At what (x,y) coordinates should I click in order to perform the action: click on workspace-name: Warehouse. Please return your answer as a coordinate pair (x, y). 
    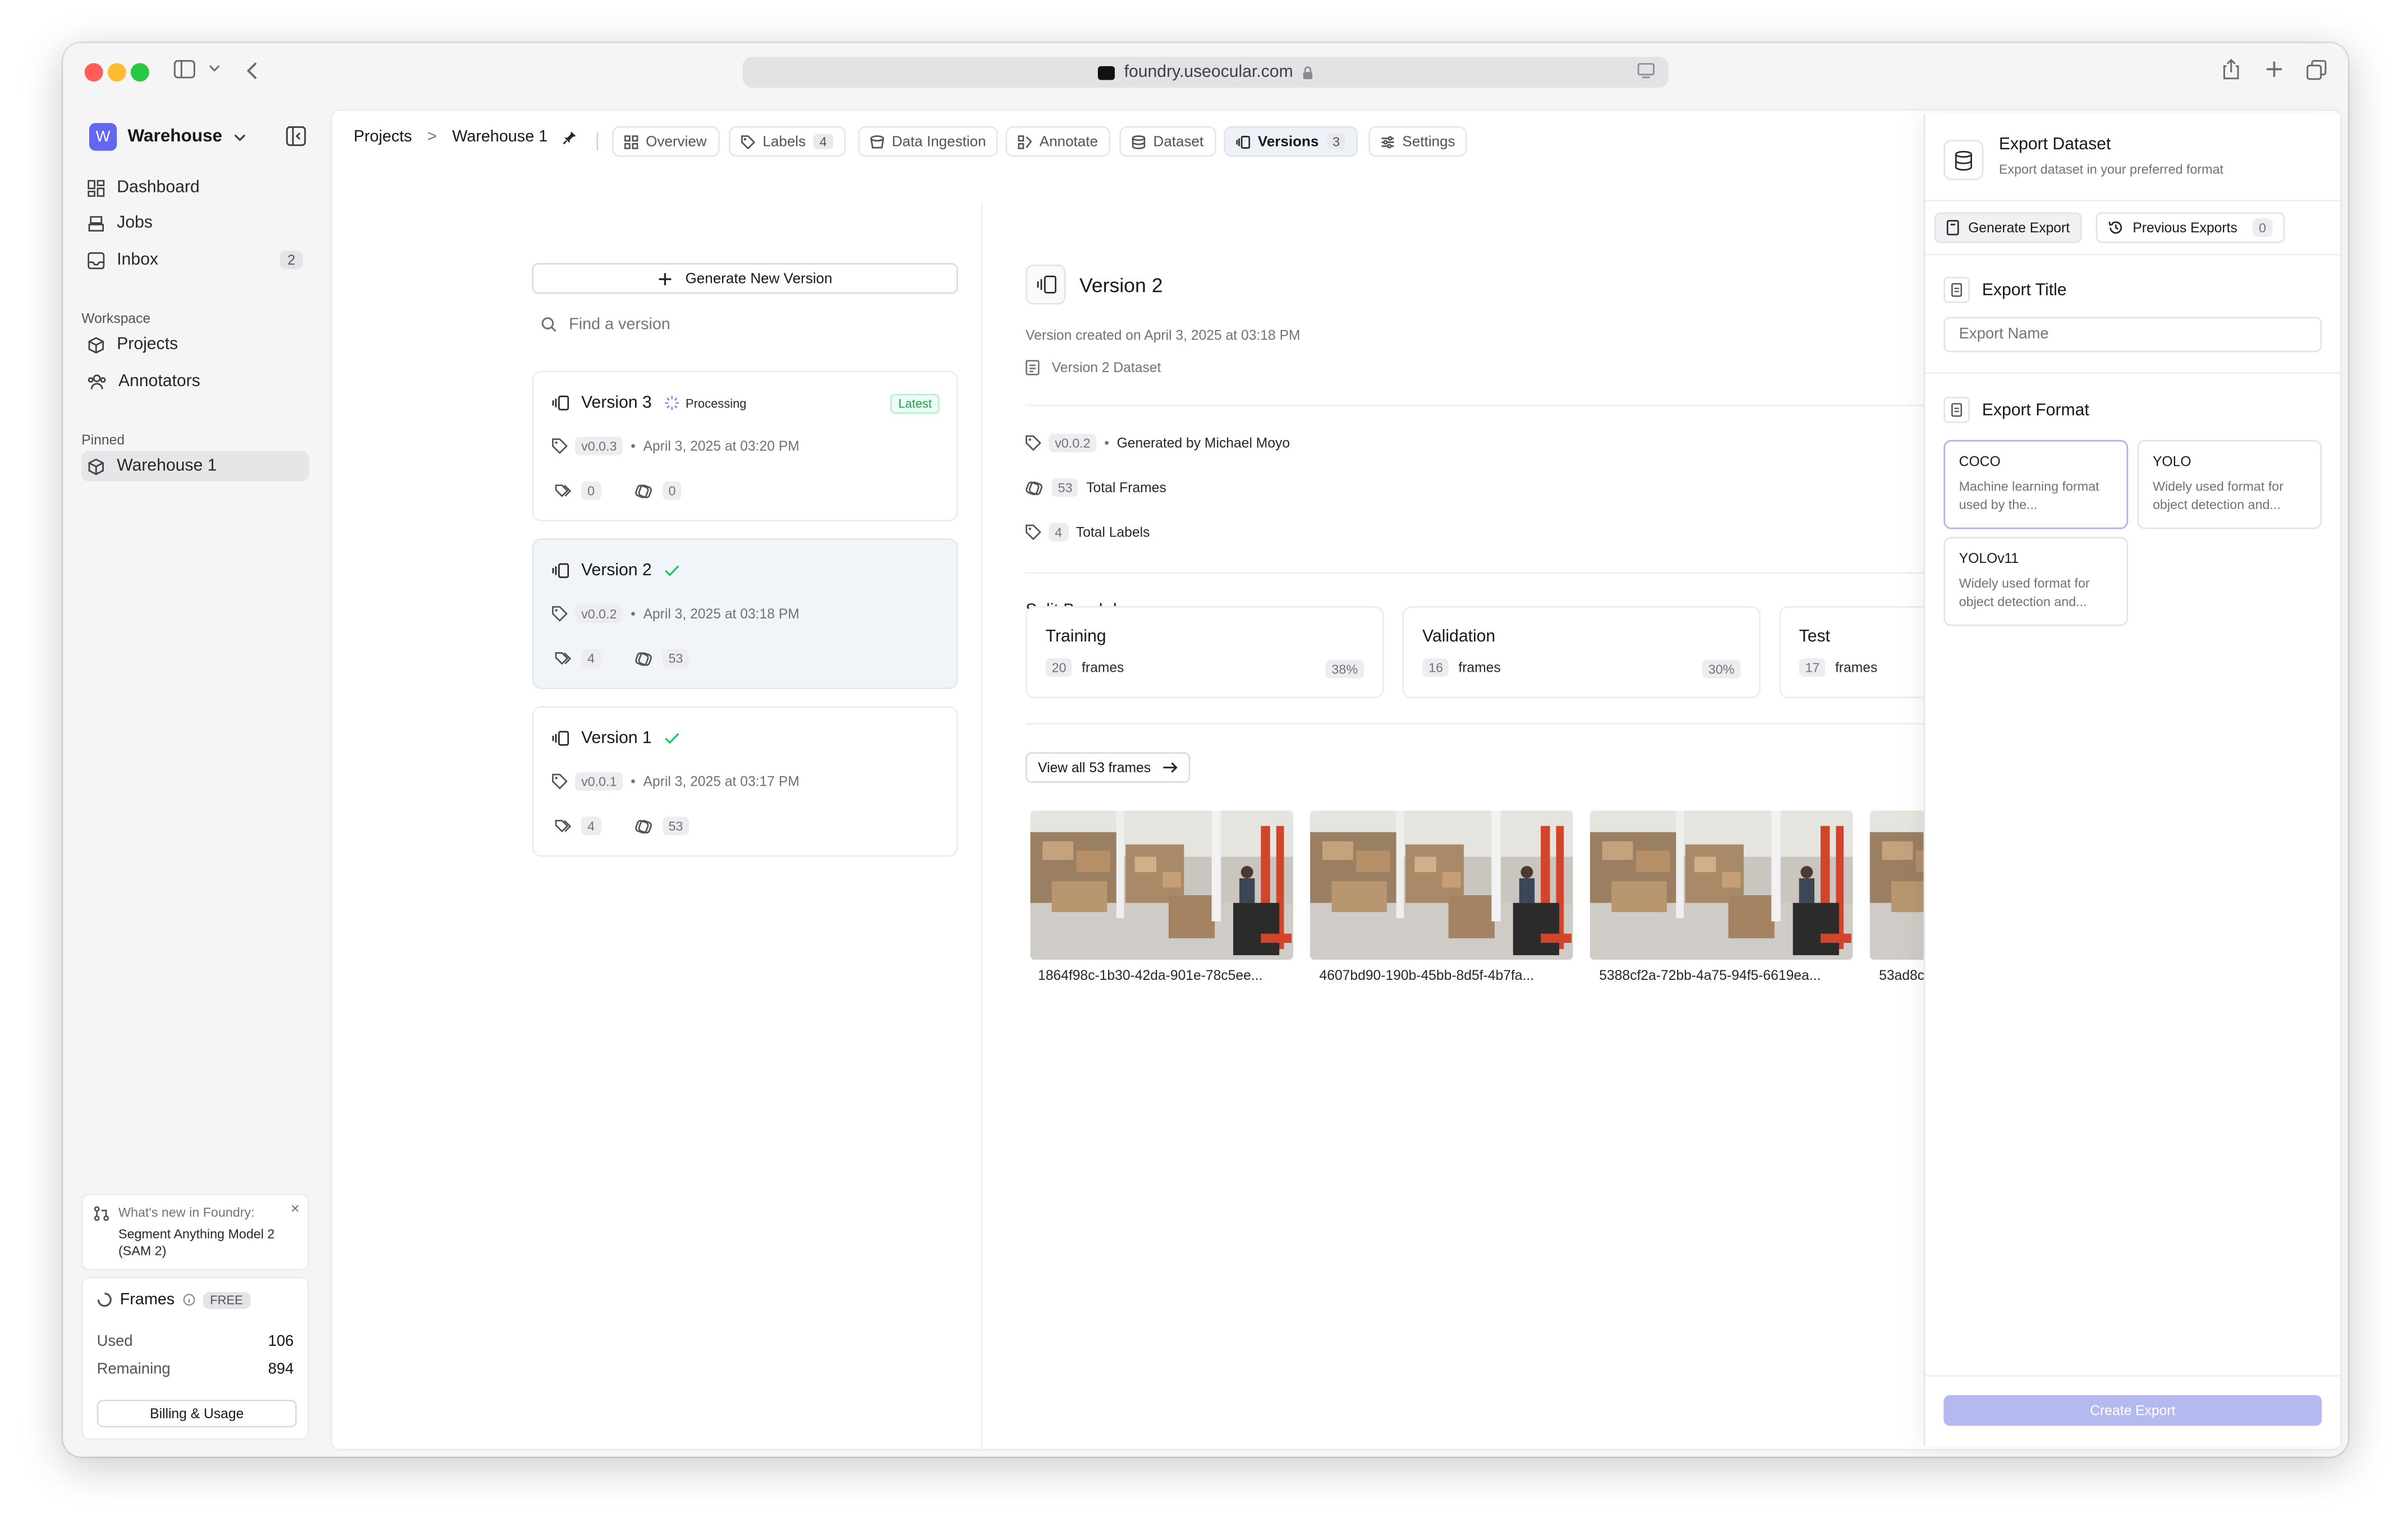
    Looking at the image, I should click on (175, 136).